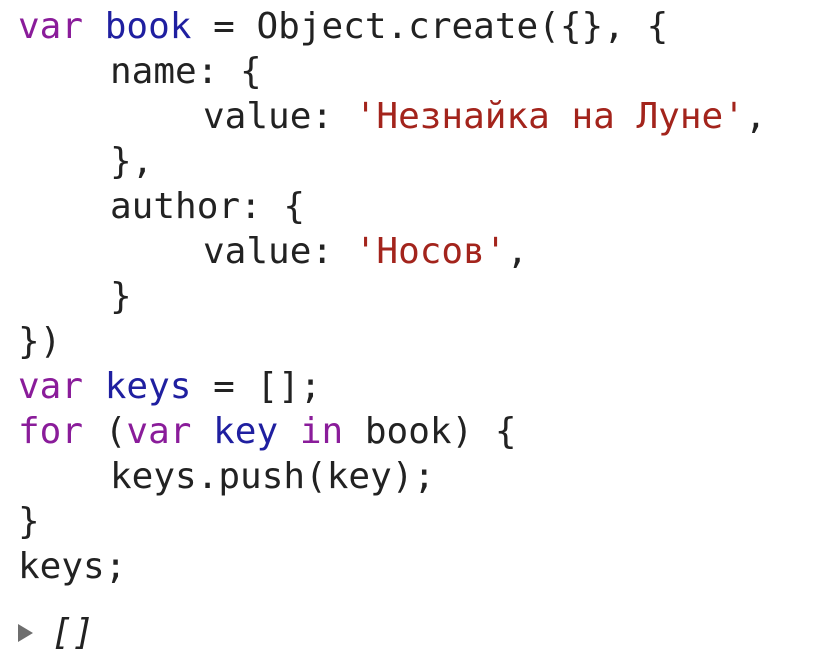 This screenshot has height=662, width=822. Describe the element at coordinates (246, 431) in the screenshot. I see `variable-key: key` at that location.